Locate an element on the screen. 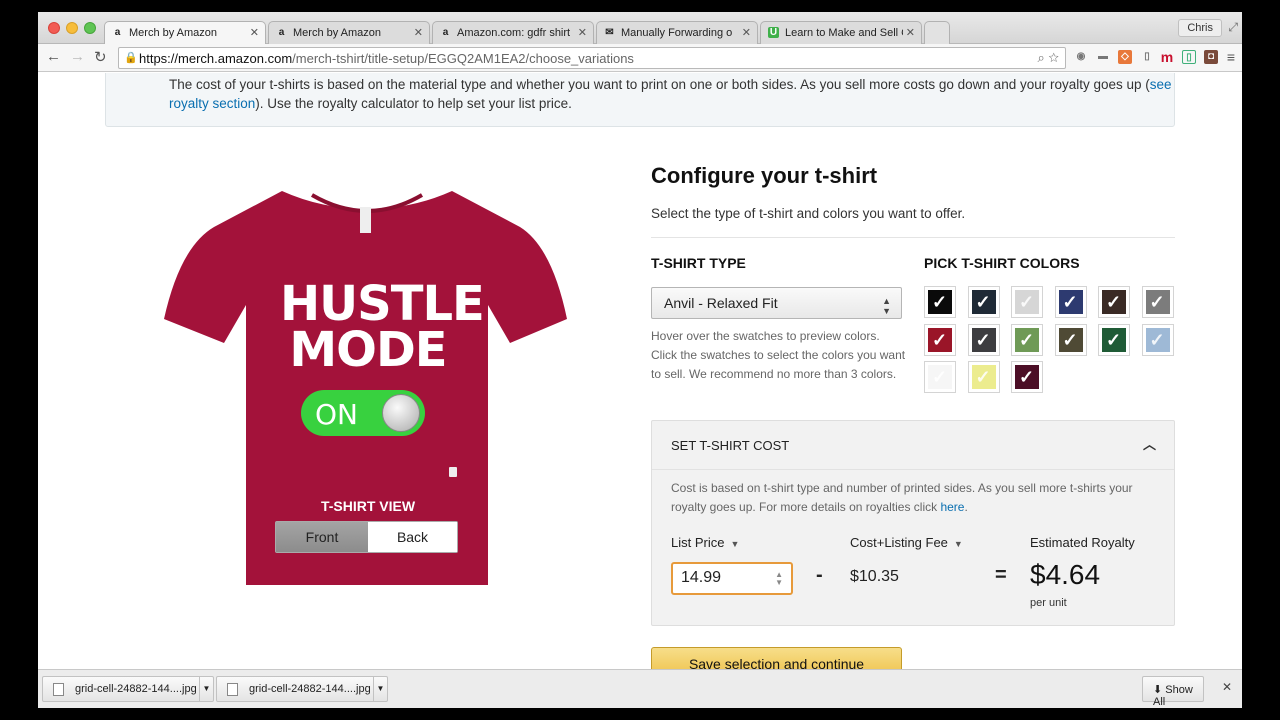  reload-icon: ↻ is located at coordinates (100, 57).